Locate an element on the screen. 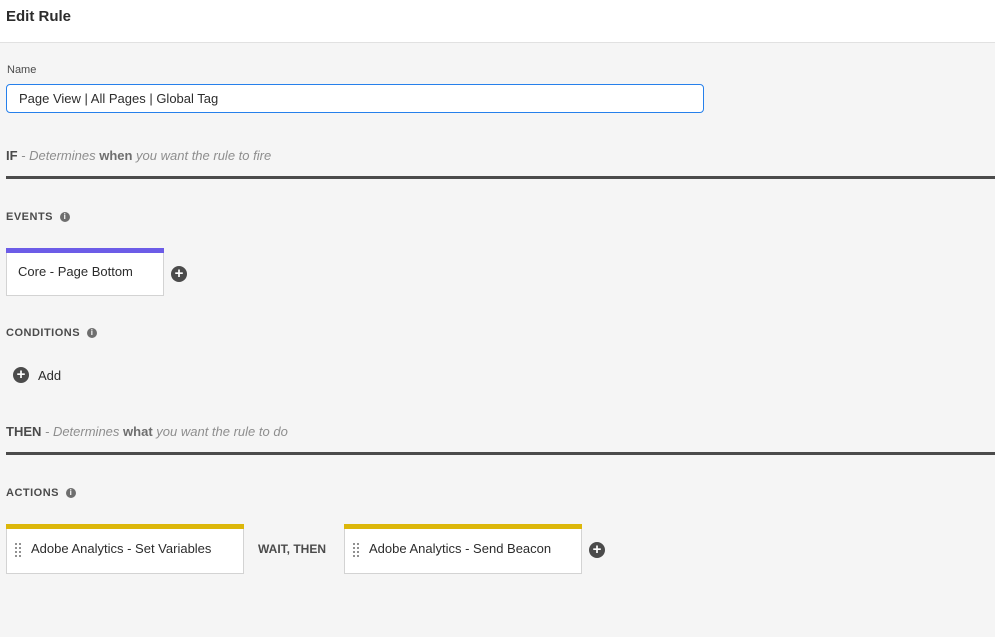 The image size is (995, 637). add-condition-plus-icon: + is located at coordinates (21, 375).